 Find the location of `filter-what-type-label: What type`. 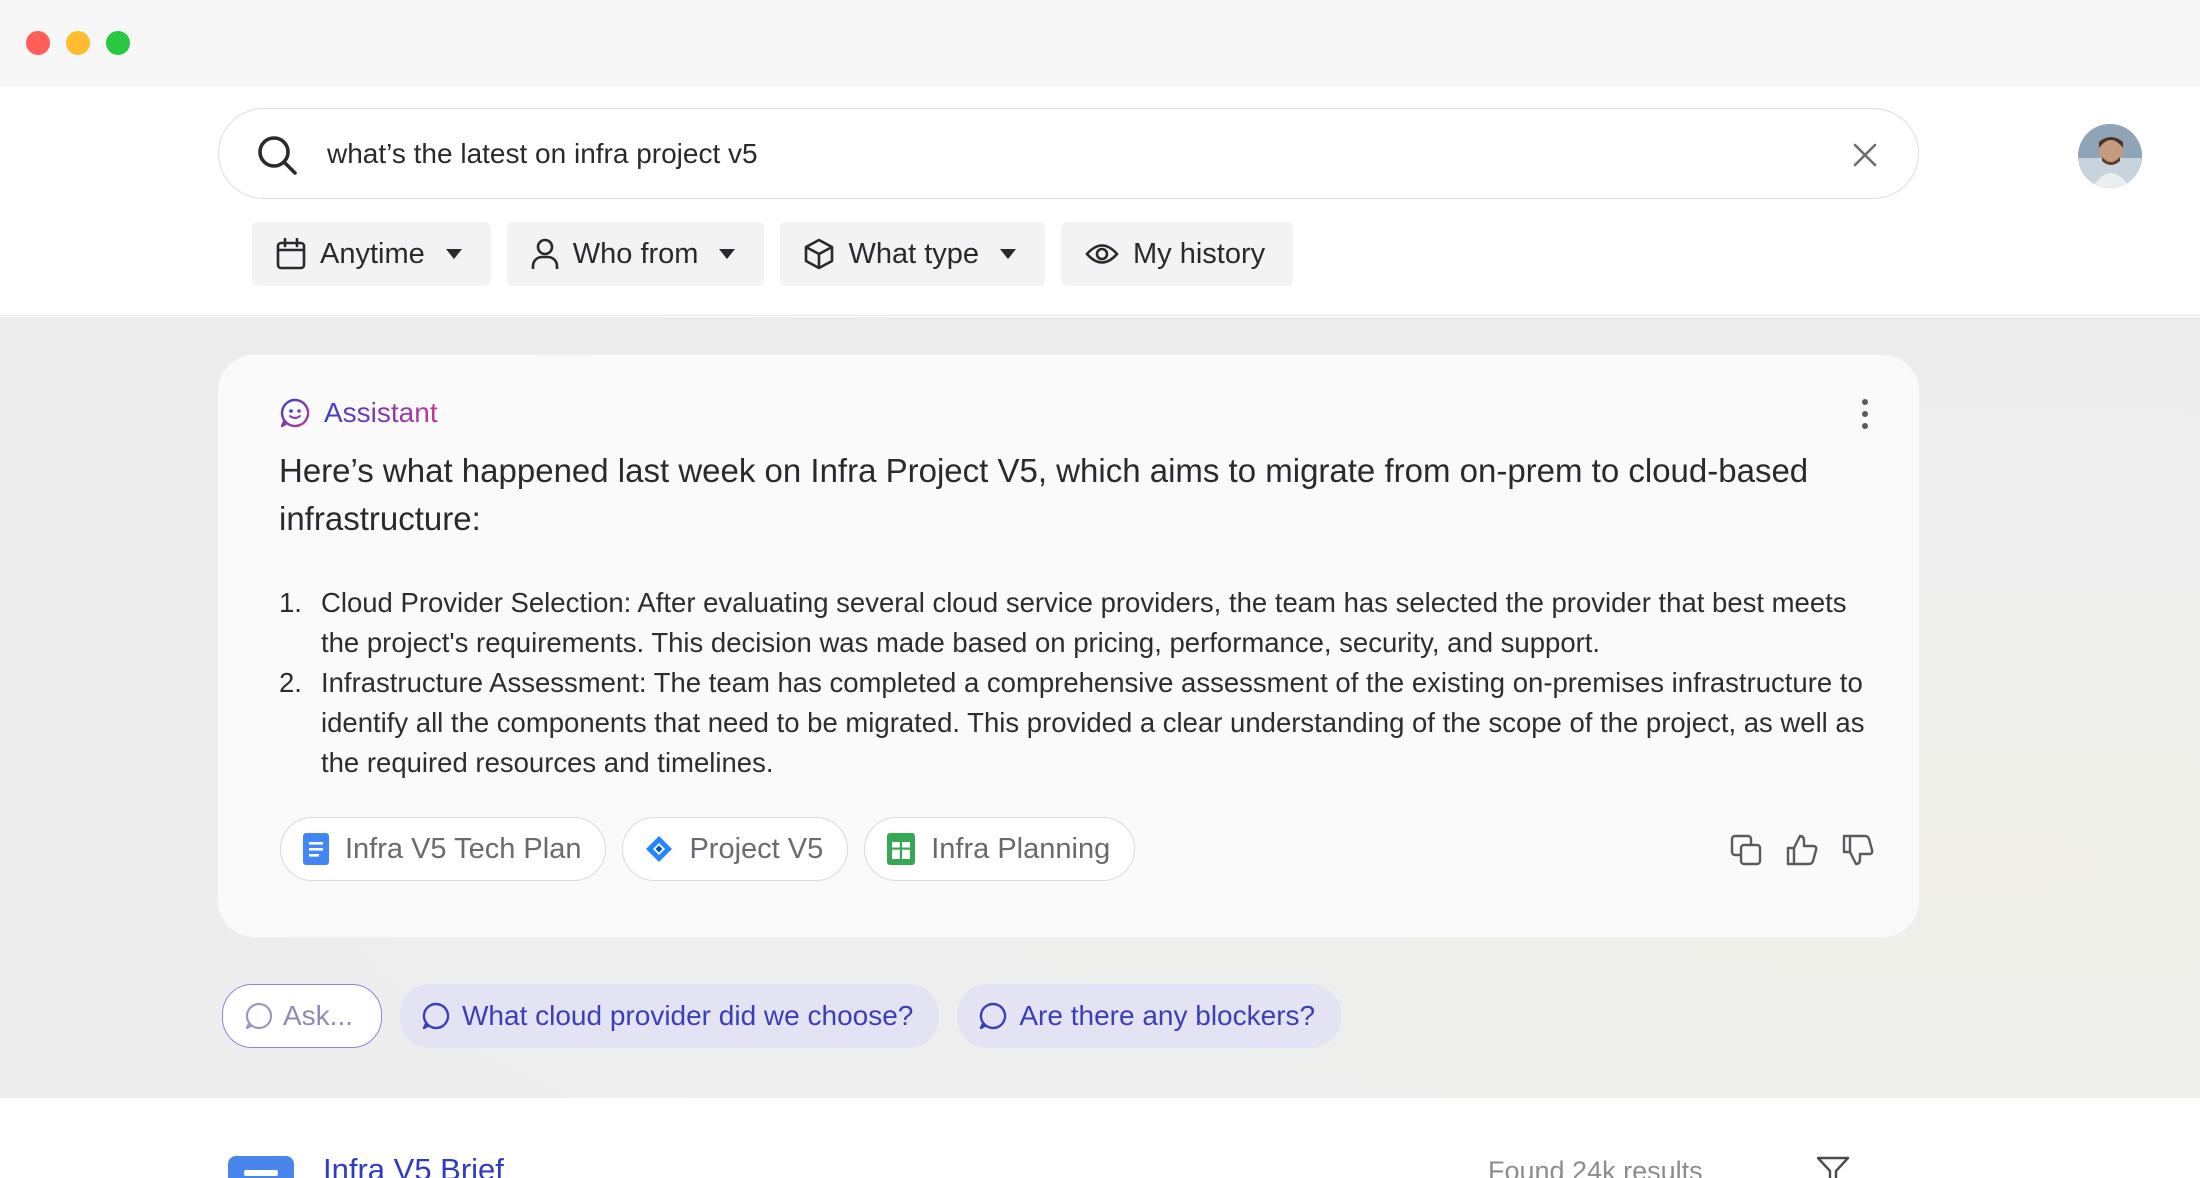

filter-what-type-label: What type is located at coordinates (914, 253).